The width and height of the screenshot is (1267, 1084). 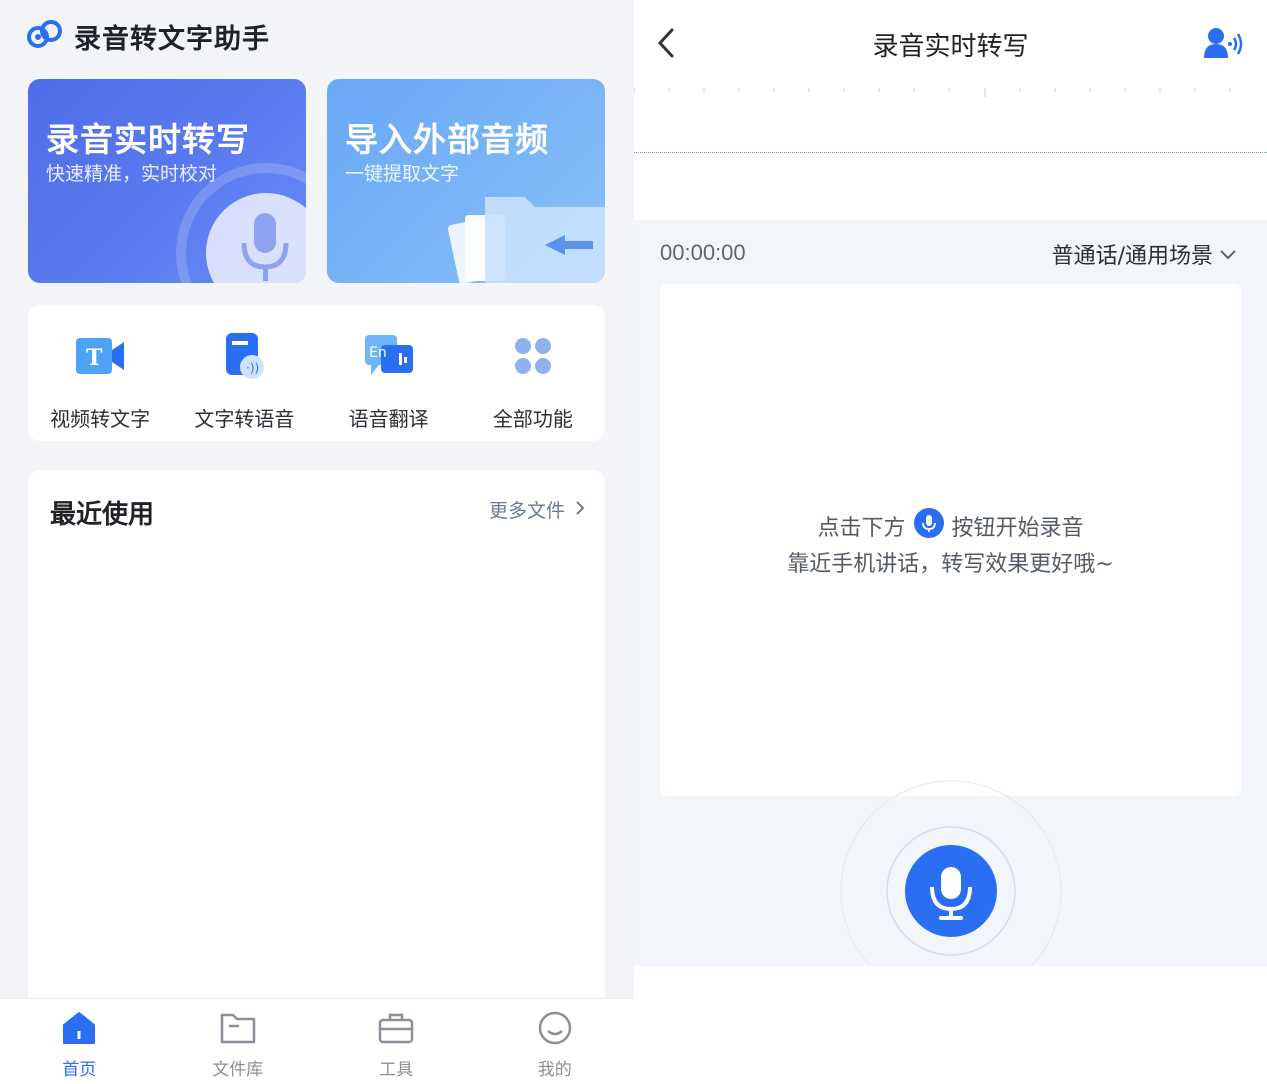 I want to click on tab-profile: 我的, so click(x=555, y=1041).